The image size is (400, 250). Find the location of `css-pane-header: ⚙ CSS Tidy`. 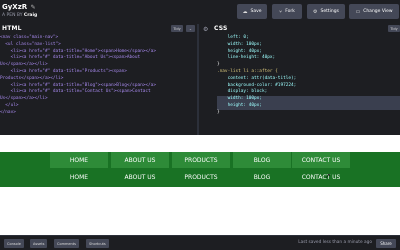

css-pane-header: ⚙ CSS Tidy is located at coordinates (299, 29).